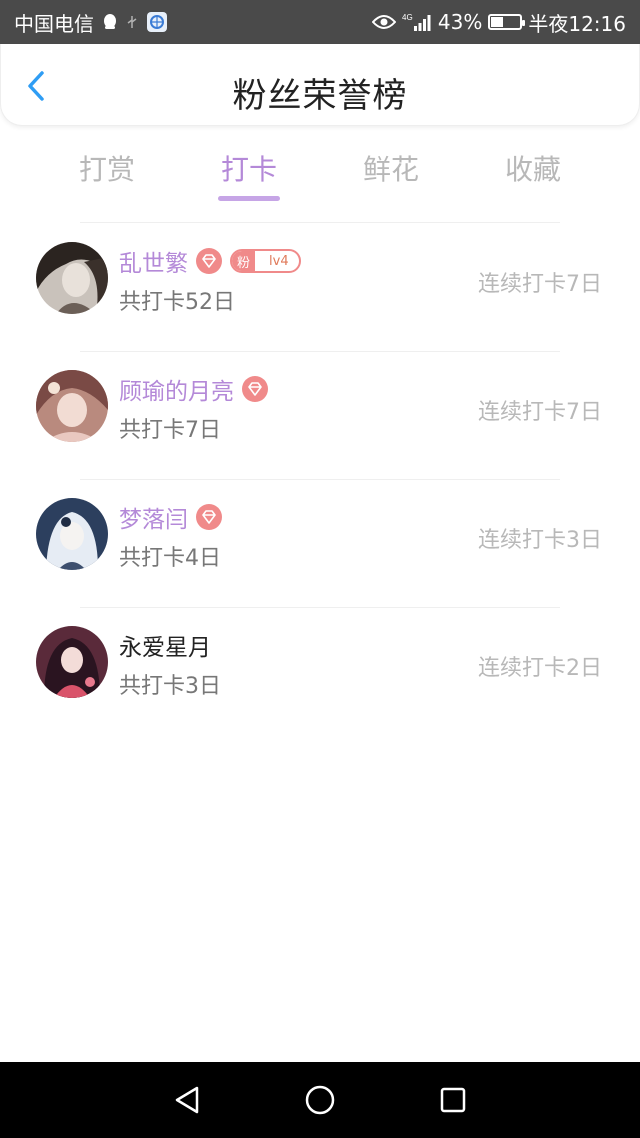 The width and height of the screenshot is (640, 1138). Describe the element at coordinates (320, 222) in the screenshot. I see `divider` at that location.